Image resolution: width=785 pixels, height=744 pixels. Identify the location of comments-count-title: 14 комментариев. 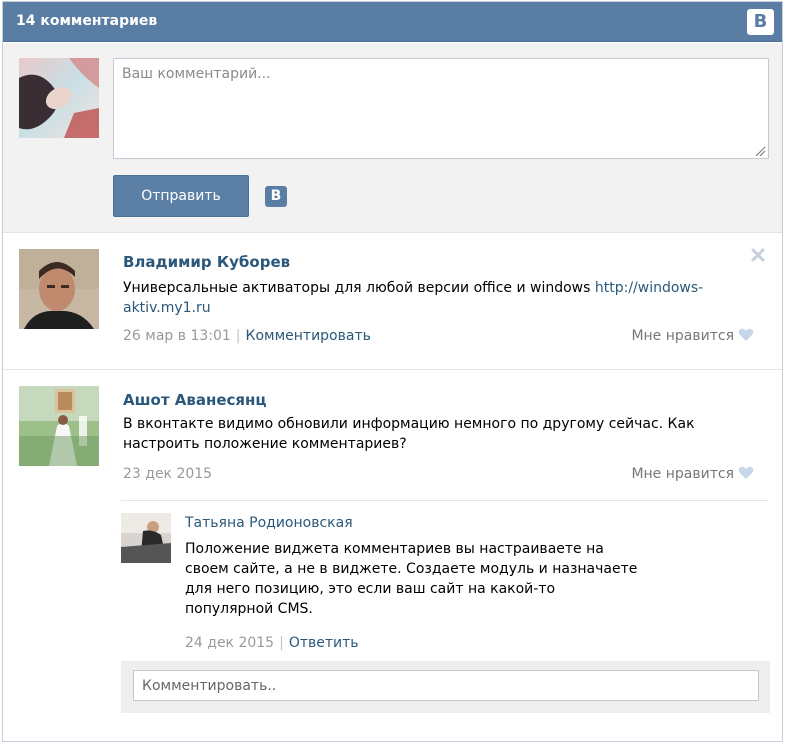
(87, 21).